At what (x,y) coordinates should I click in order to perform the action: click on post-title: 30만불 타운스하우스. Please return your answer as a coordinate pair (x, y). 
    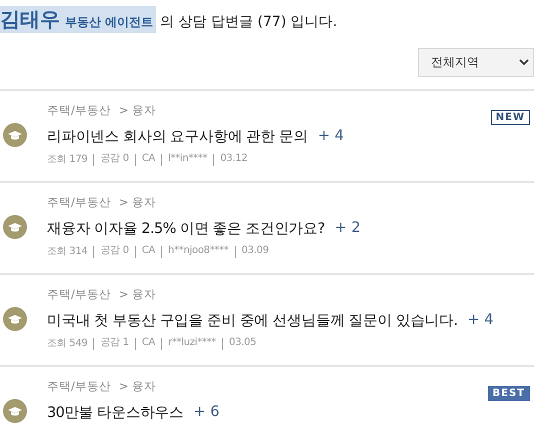
    Looking at the image, I should click on (115, 412).